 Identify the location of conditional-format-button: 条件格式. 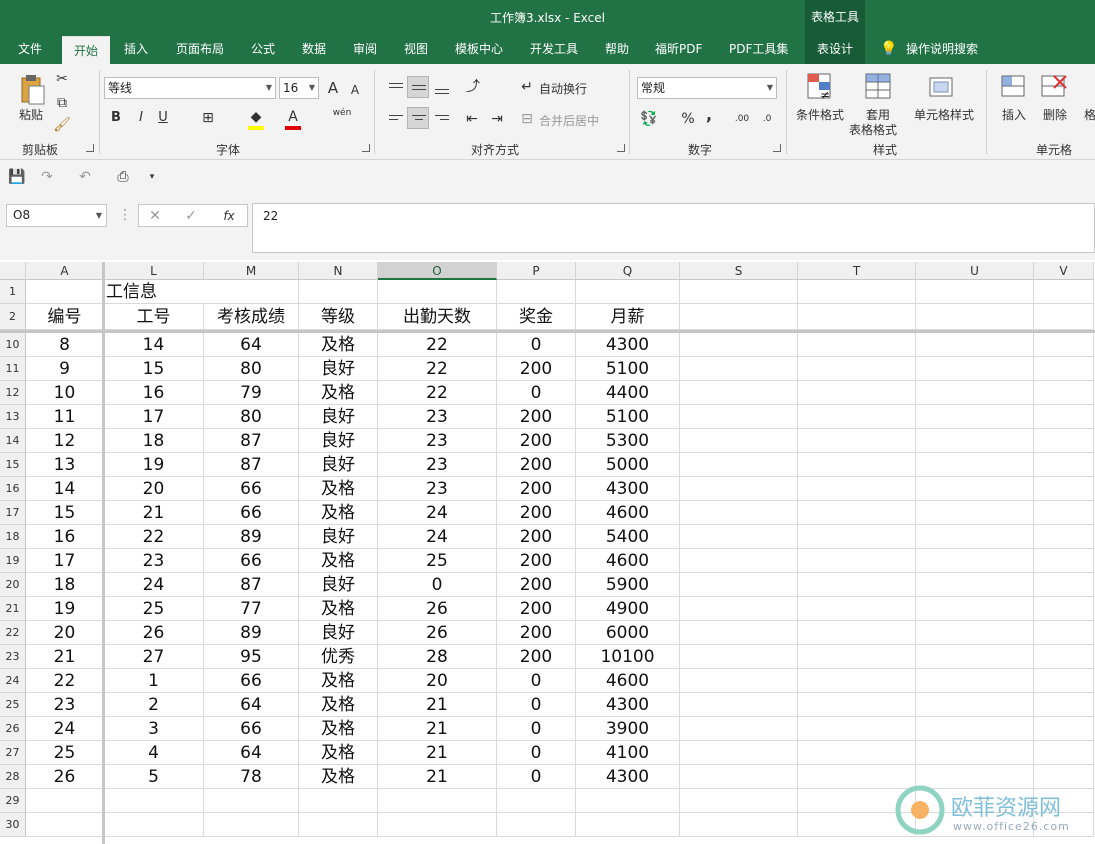
(820, 114).